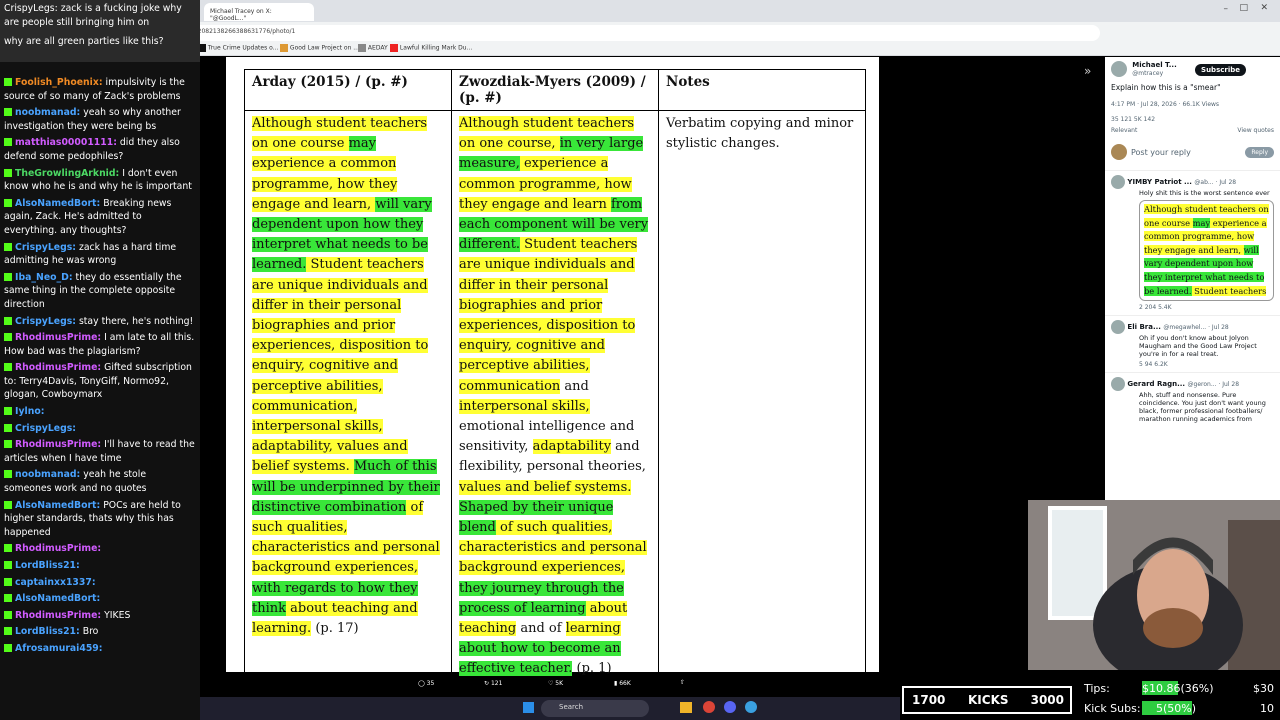  I want to click on reply-header: Gerard Ragn... @geron... · Jul 28, so click(1192, 384).